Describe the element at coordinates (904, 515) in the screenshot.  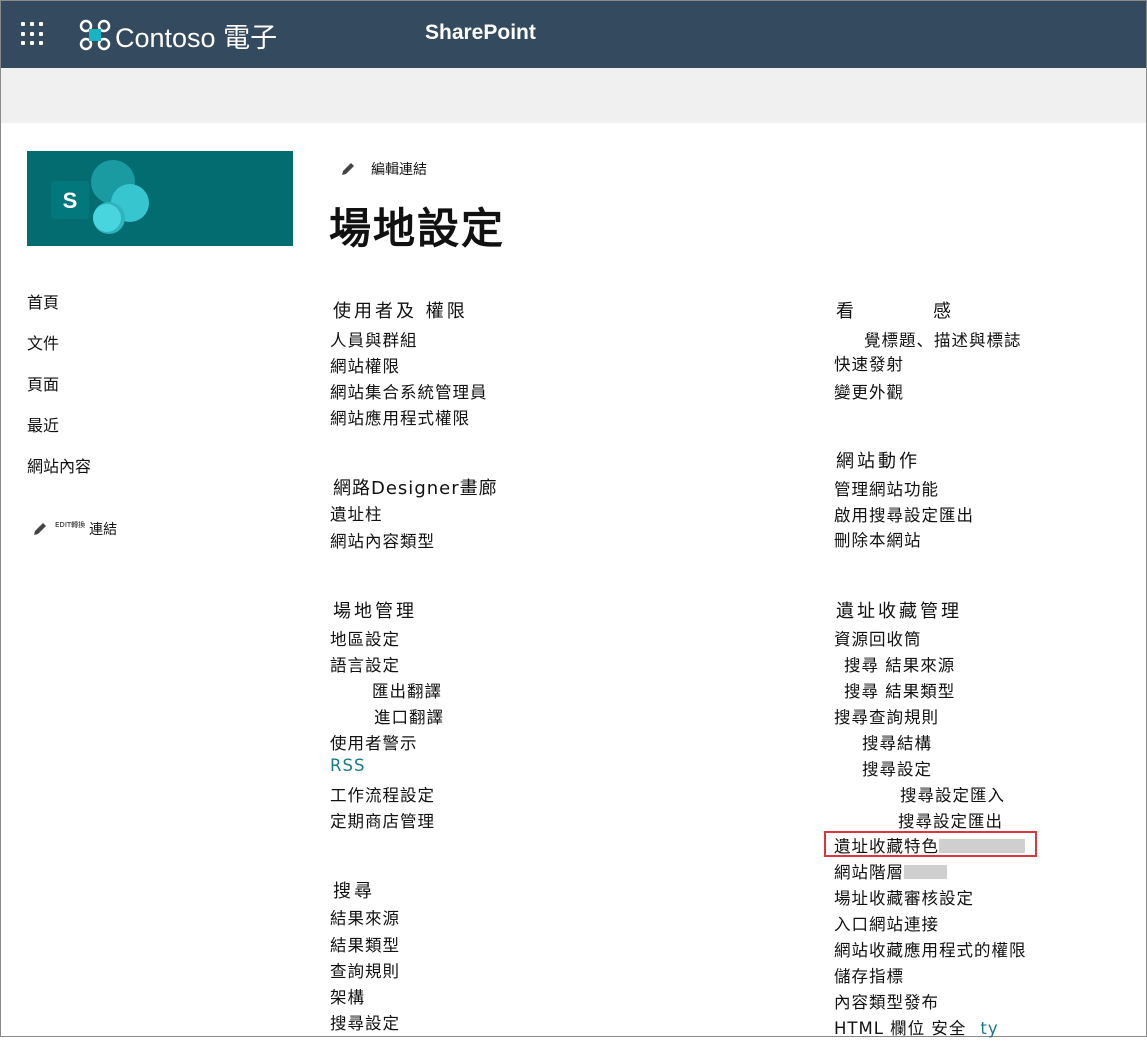
I see `link-enable-search-config-export: 啟用搜尋設定匯出` at that location.